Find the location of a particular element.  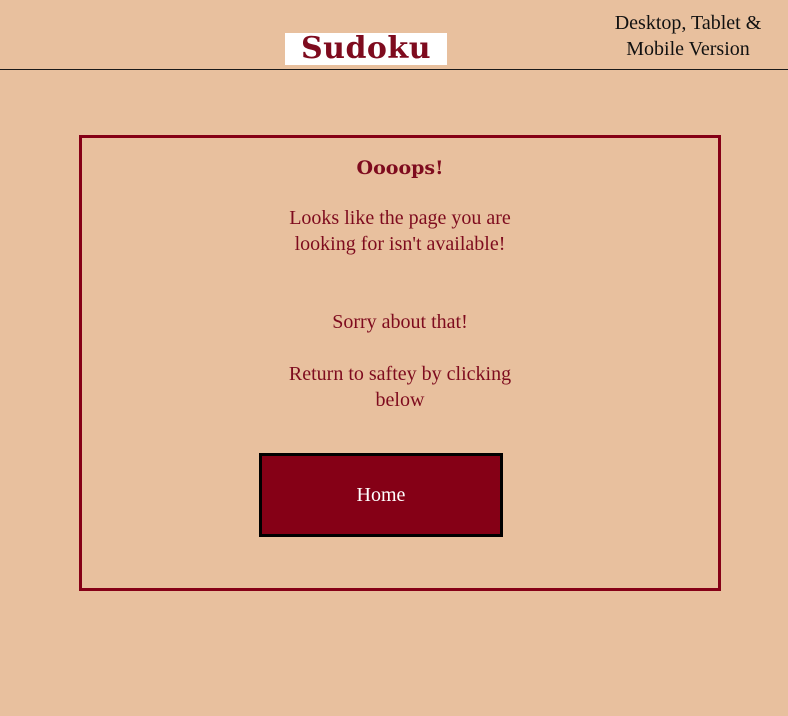

error-message-instruction: Return to saftey by clicking below is located at coordinates (400, 387).